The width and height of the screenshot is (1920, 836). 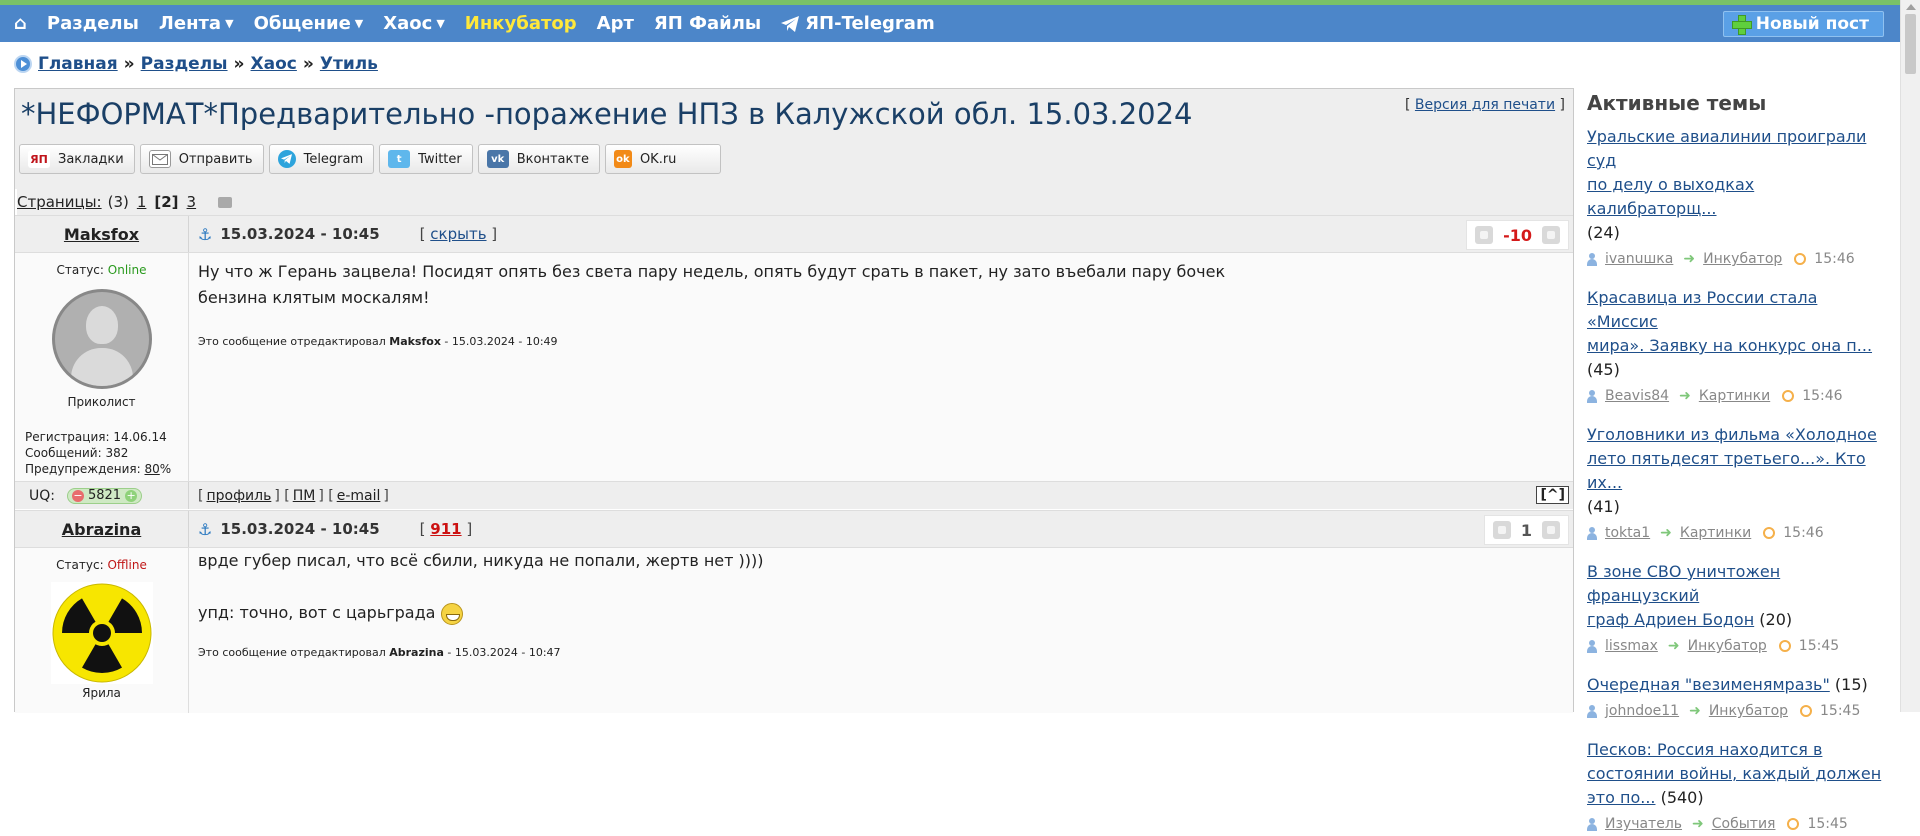 I want to click on topic-meta: Изучатель ➜ События 15:45, so click(x=1737, y=824).